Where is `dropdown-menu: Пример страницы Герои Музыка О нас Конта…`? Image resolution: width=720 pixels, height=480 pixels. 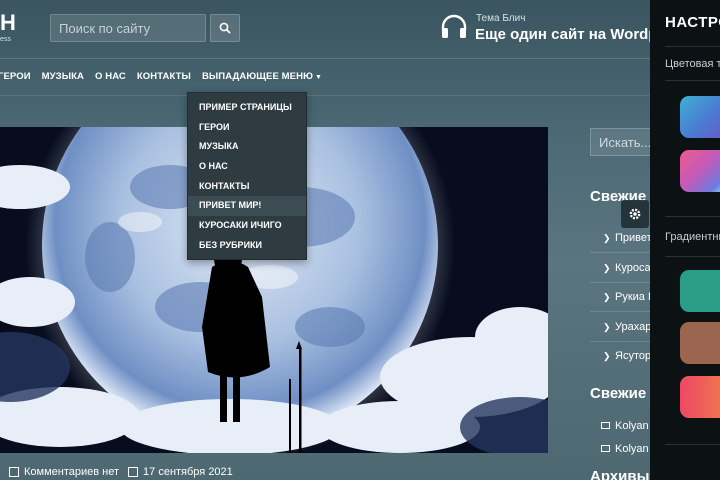
dropdown-menu: Пример страницы Герои Музыка О нас Конта… is located at coordinates (247, 176).